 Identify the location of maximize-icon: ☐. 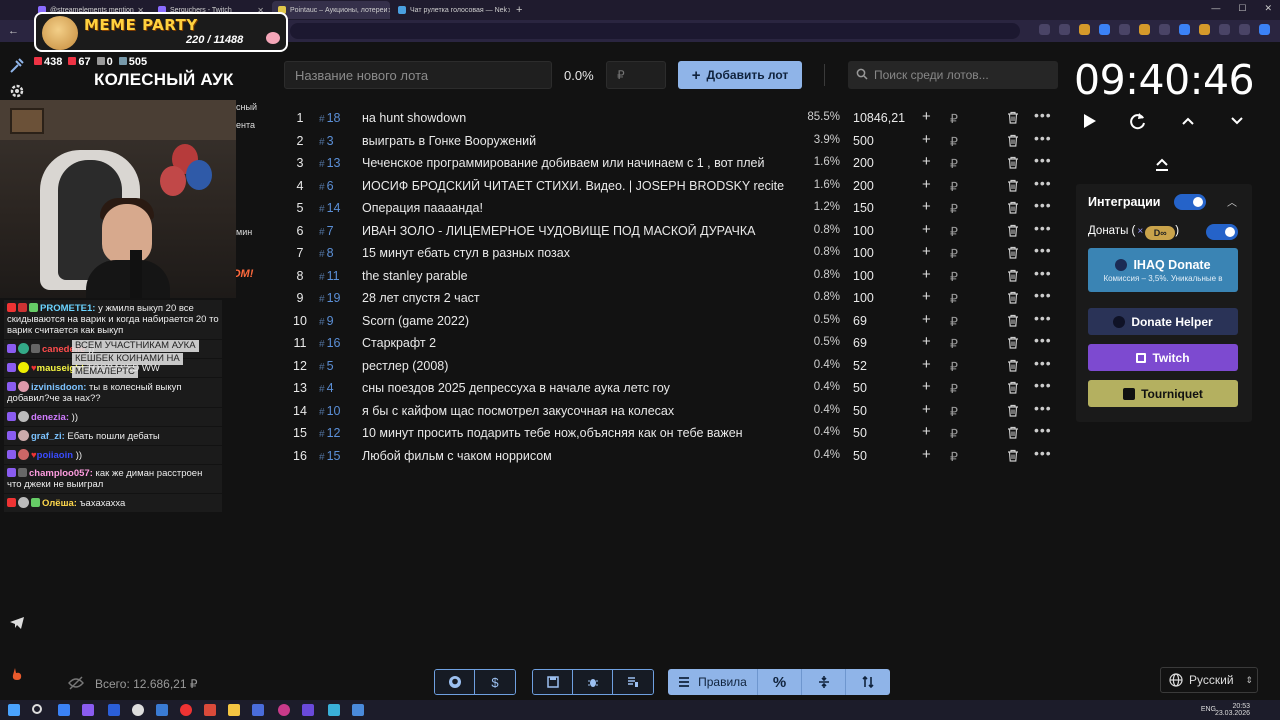
(1242, 8).